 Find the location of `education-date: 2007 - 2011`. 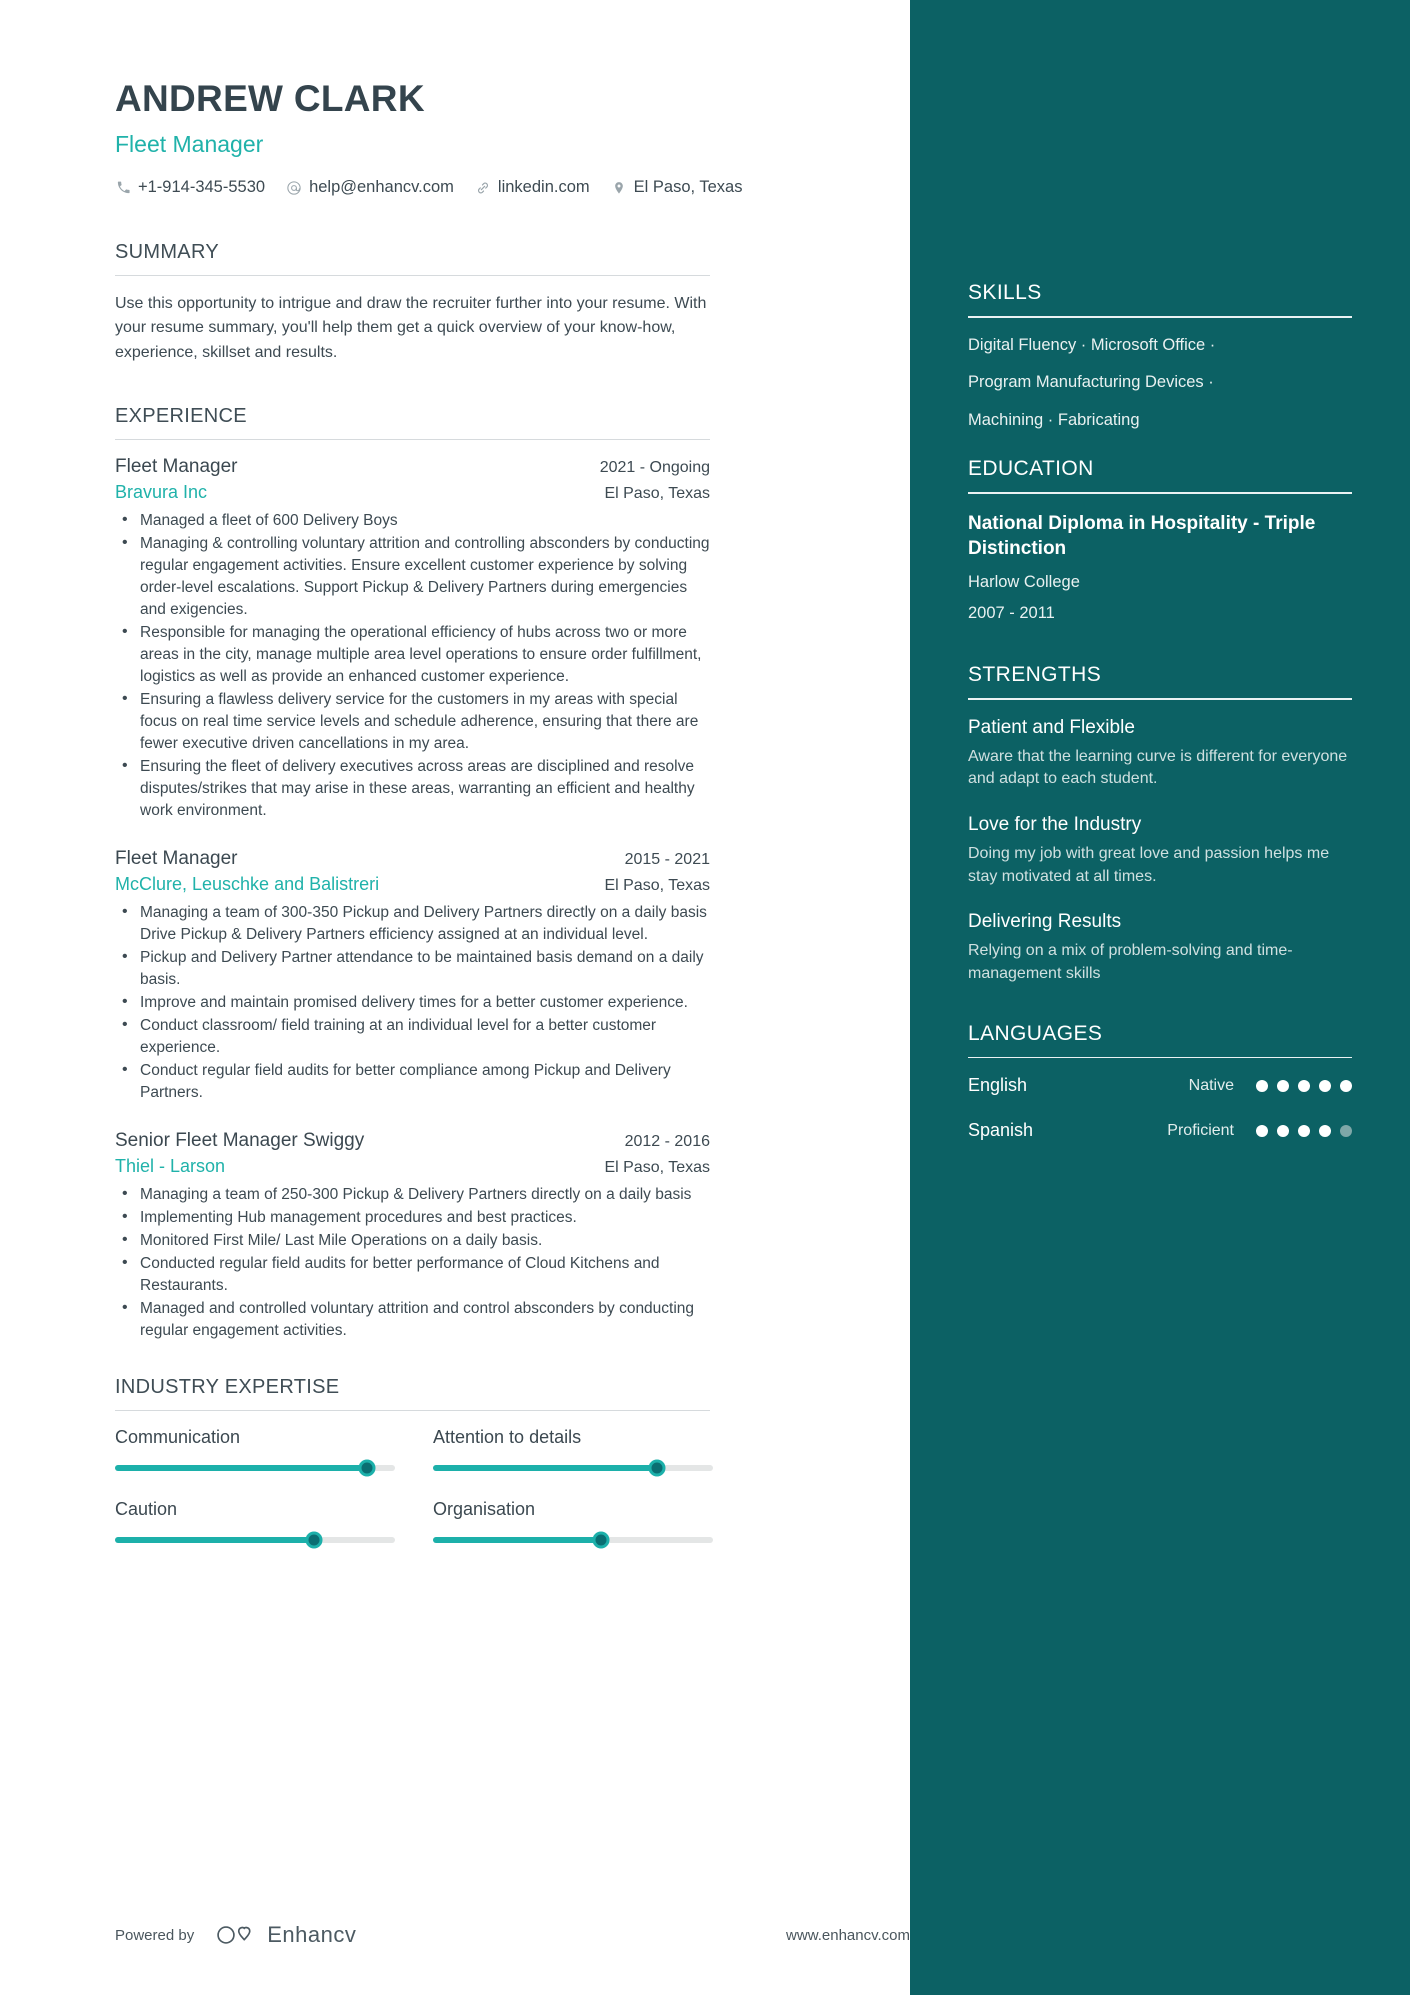

education-date: 2007 - 2011 is located at coordinates (1011, 613).